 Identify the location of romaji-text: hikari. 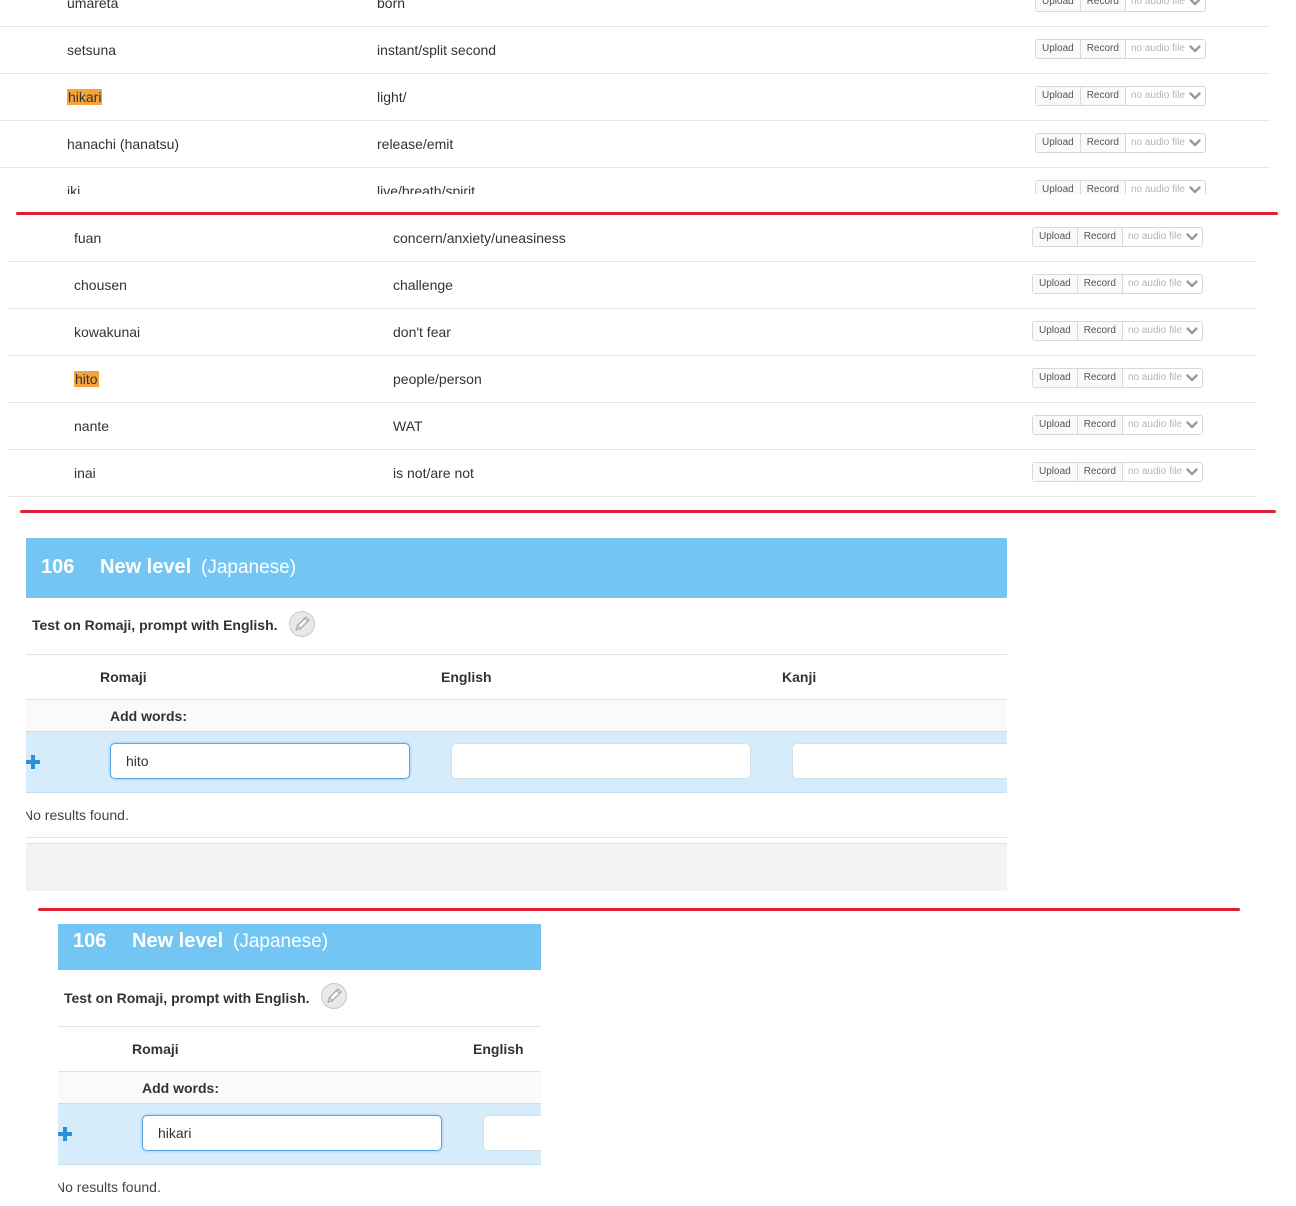
(85, 97).